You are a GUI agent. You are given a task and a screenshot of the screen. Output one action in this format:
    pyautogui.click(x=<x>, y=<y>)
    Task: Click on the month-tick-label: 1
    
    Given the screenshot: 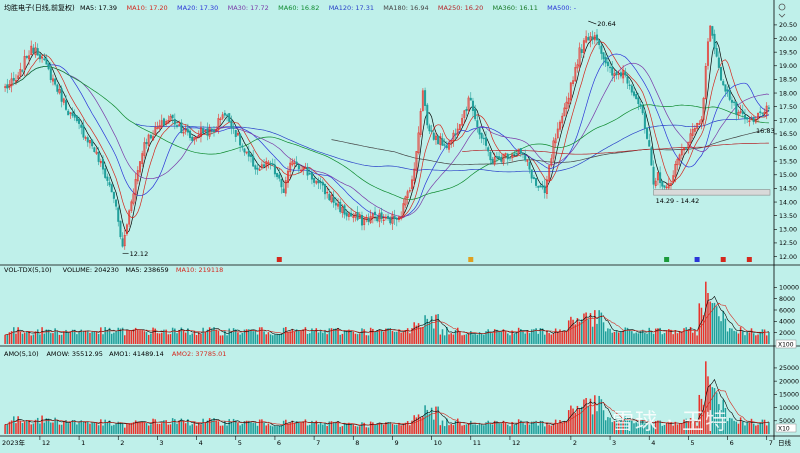 What is the action you would take?
    pyautogui.click(x=83, y=443)
    